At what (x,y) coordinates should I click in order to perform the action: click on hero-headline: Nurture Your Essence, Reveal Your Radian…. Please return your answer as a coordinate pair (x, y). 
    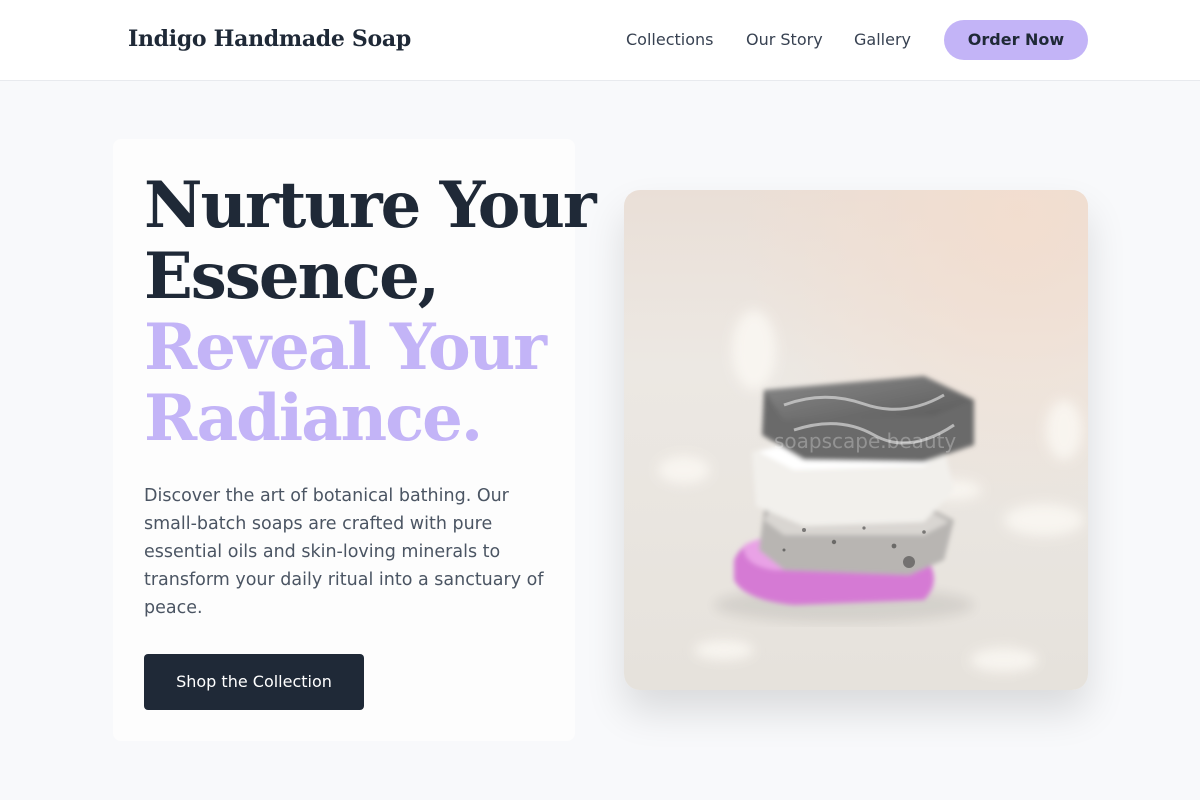
    Looking at the image, I should click on (370, 312).